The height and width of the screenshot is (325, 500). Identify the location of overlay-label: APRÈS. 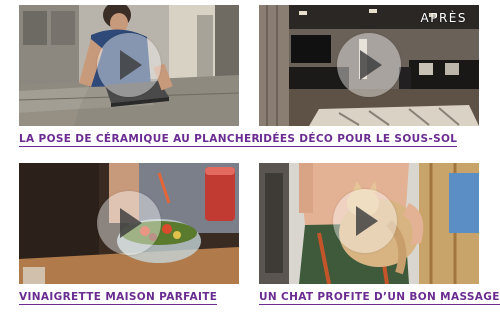
(443, 18).